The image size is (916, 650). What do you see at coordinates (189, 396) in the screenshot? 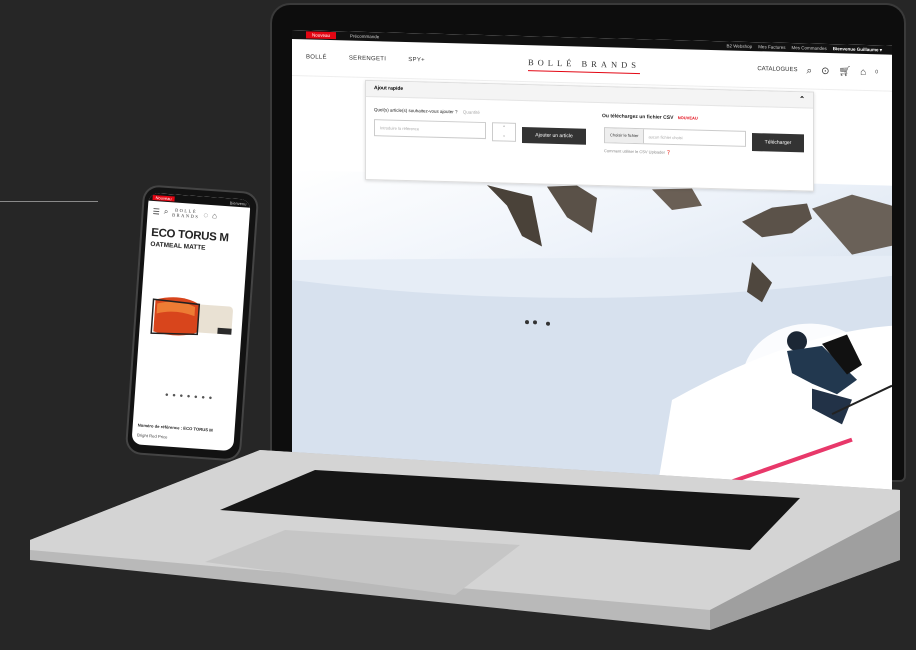
I see `carousel-dots: ● ● ● ● ● ● ●` at bounding box center [189, 396].